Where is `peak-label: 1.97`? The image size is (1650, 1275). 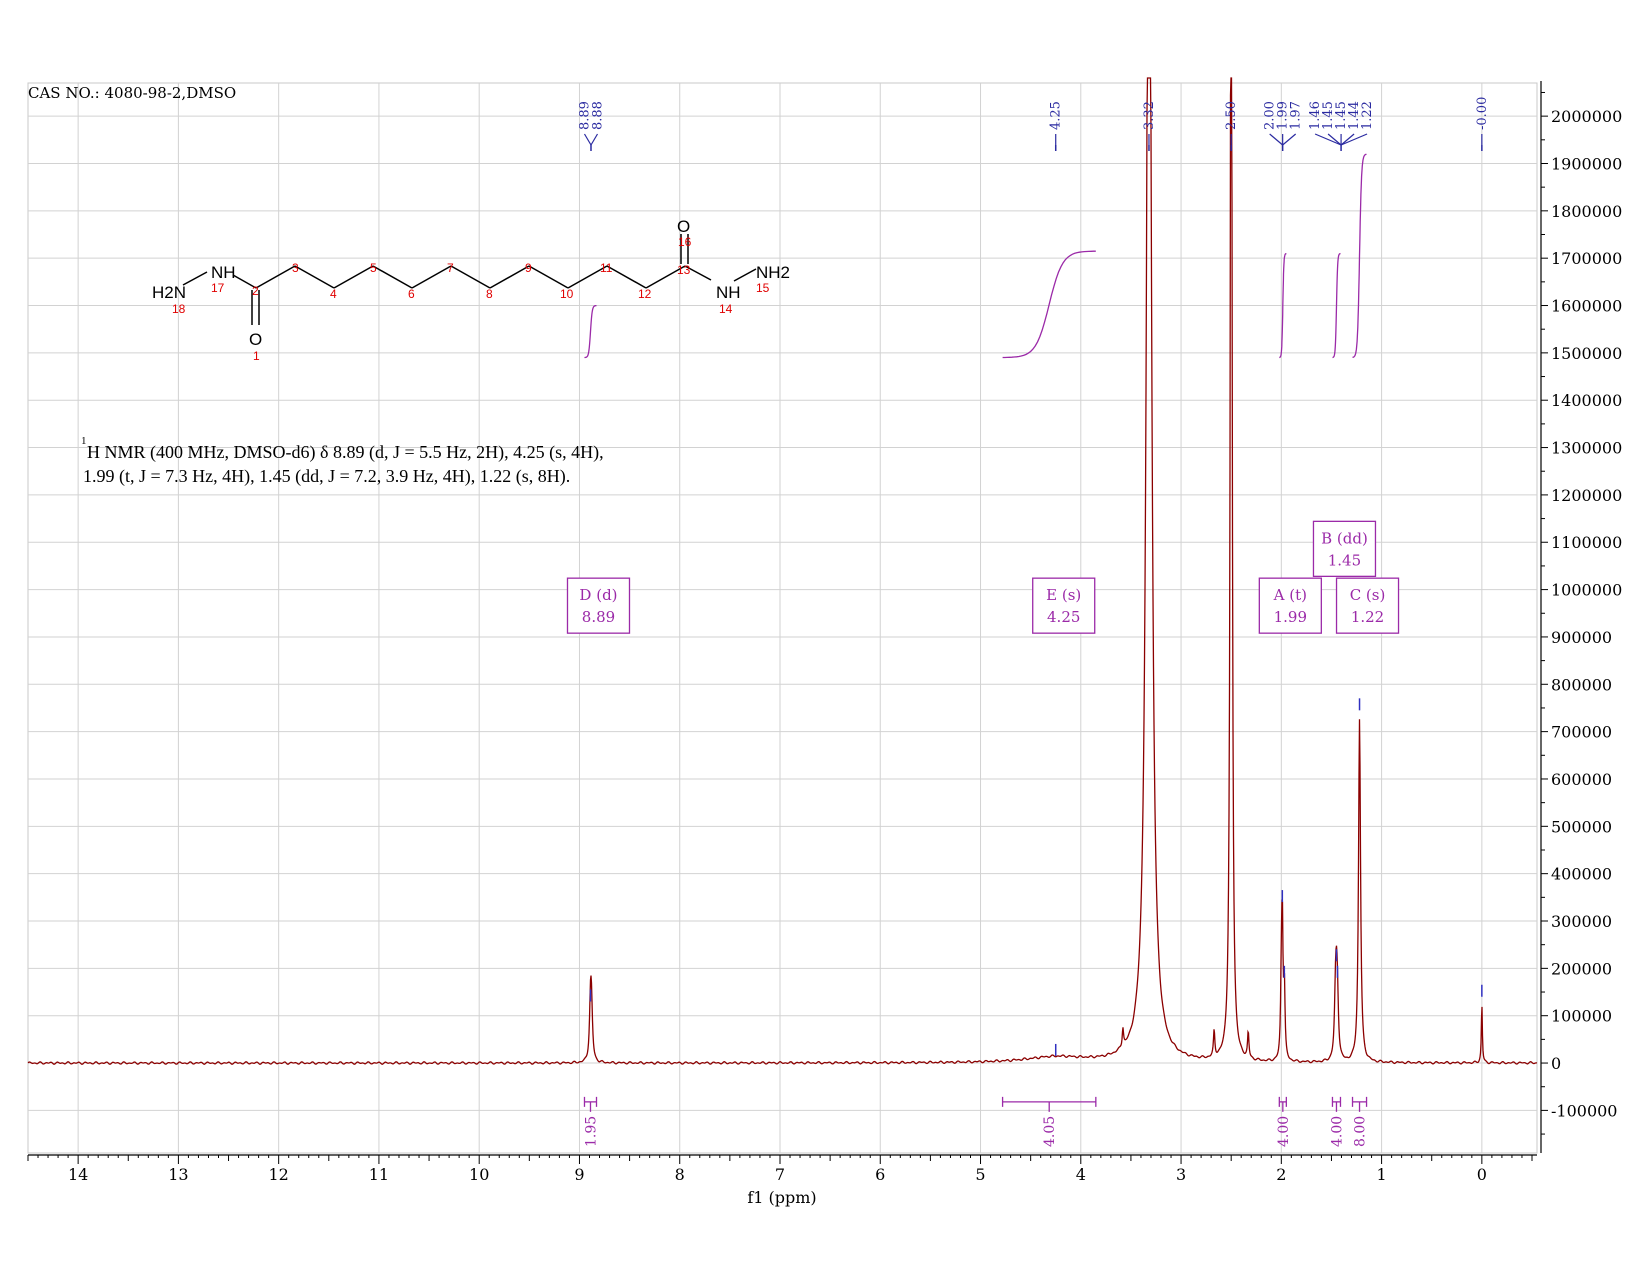
peak-label: 1.97 is located at coordinates (1296, 115).